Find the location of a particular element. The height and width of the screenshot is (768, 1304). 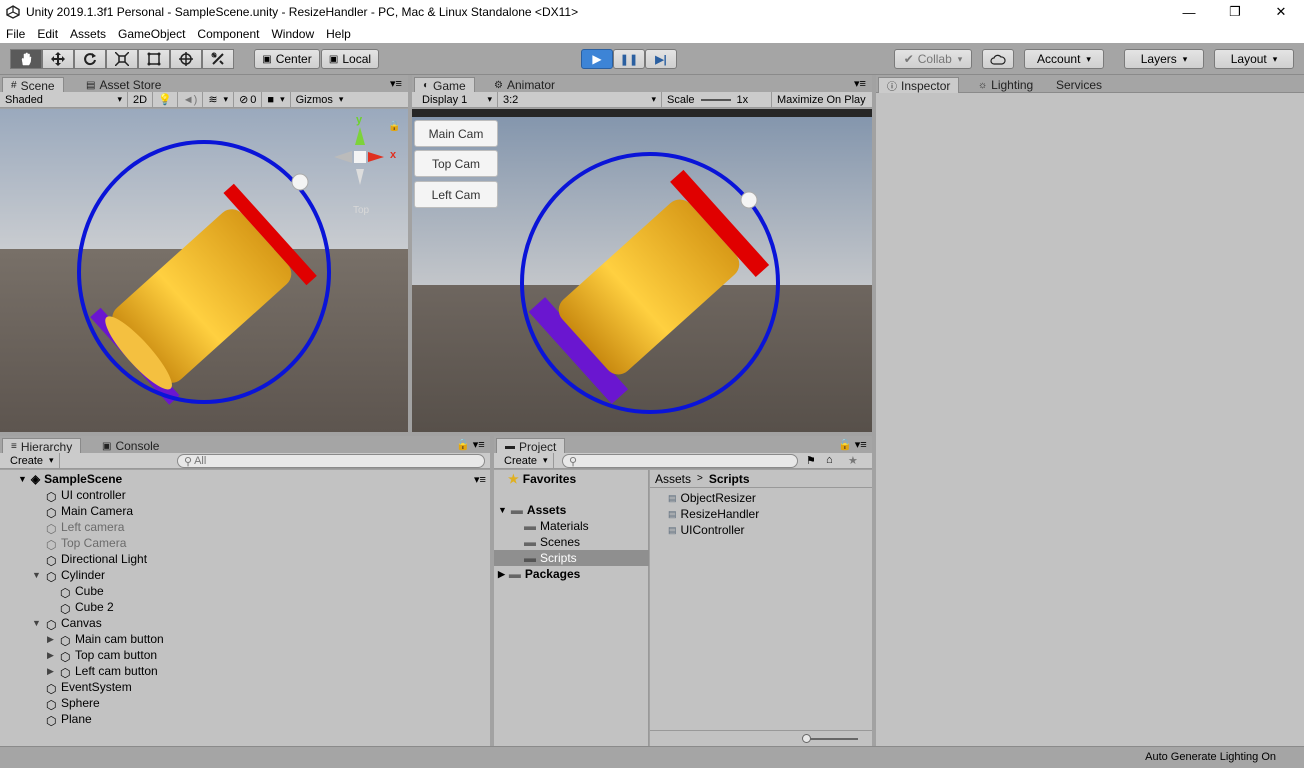

menu-file: File is located at coordinates (15, 34).